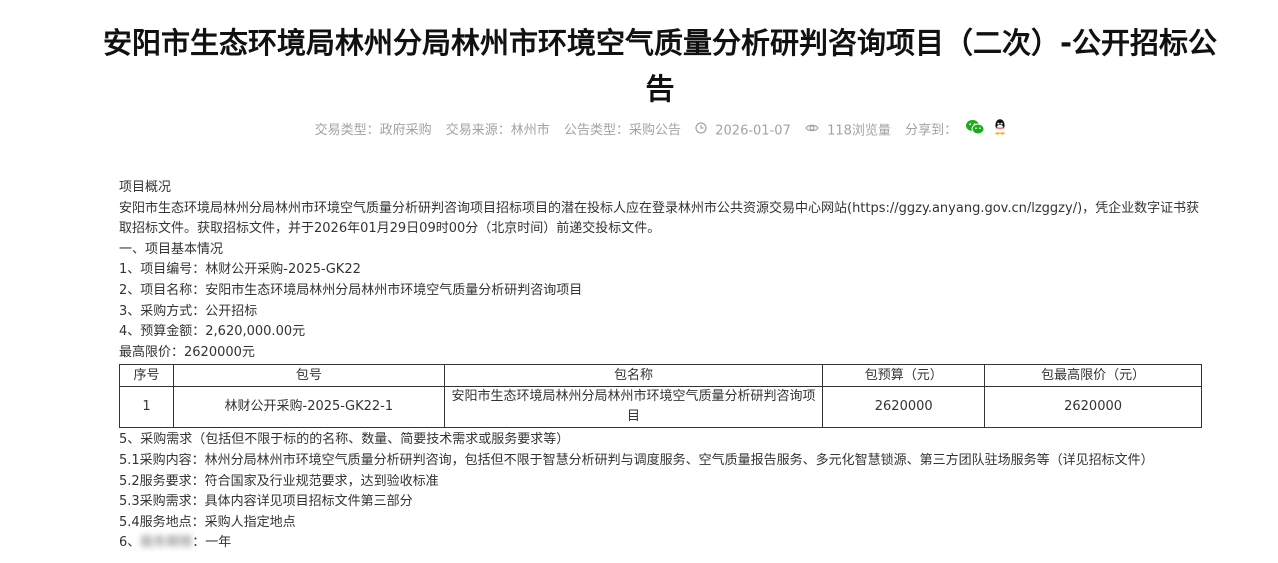 Image resolution: width=1278 pixels, height=563 pixels. I want to click on service-period-label: 服务期限, so click(166, 543).